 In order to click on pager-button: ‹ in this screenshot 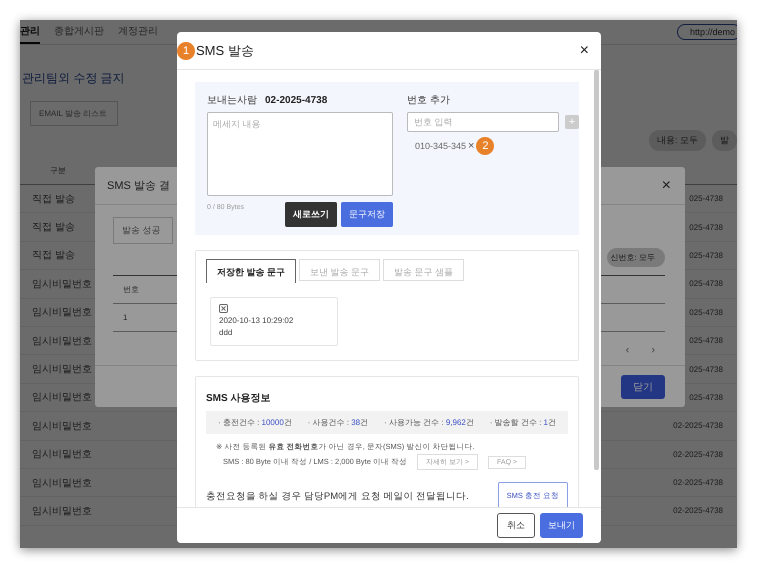, I will do `click(628, 350)`.